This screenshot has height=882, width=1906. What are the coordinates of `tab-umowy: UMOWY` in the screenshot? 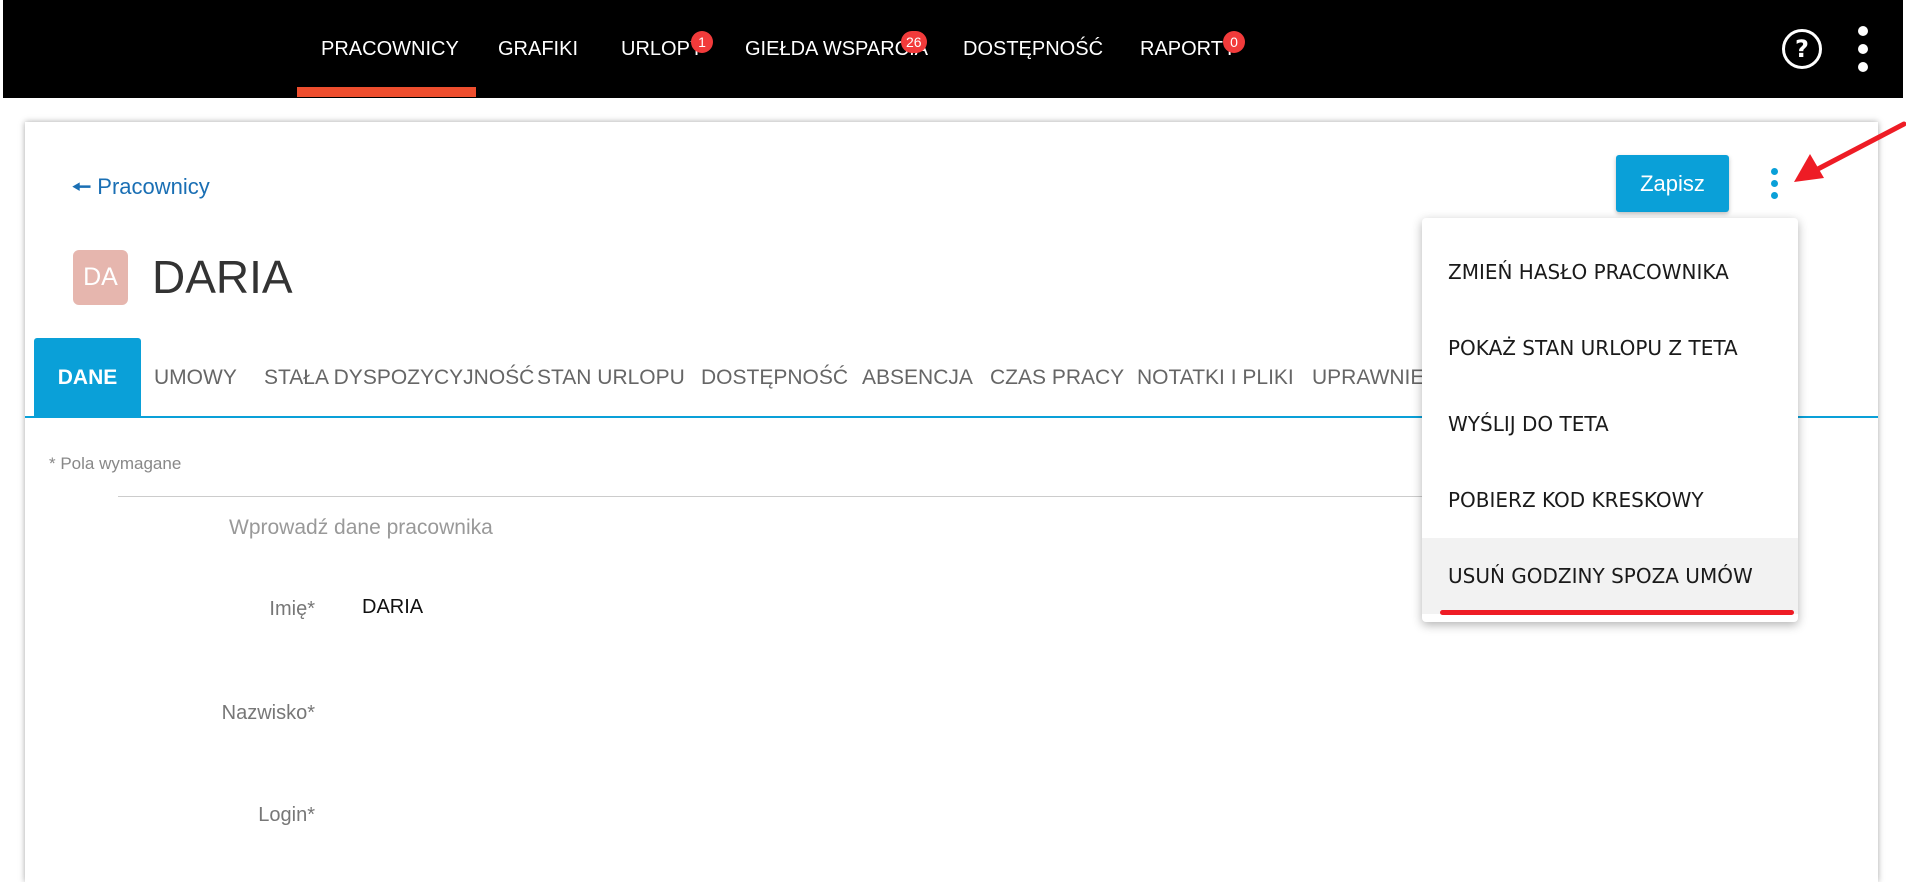 It's located at (195, 378).